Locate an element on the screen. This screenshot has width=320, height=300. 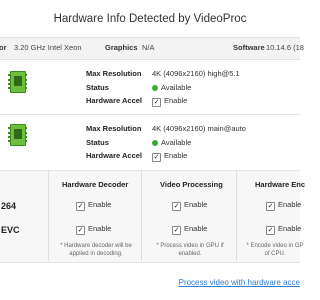
graphics-label: Graphics is located at coordinates (121, 47).